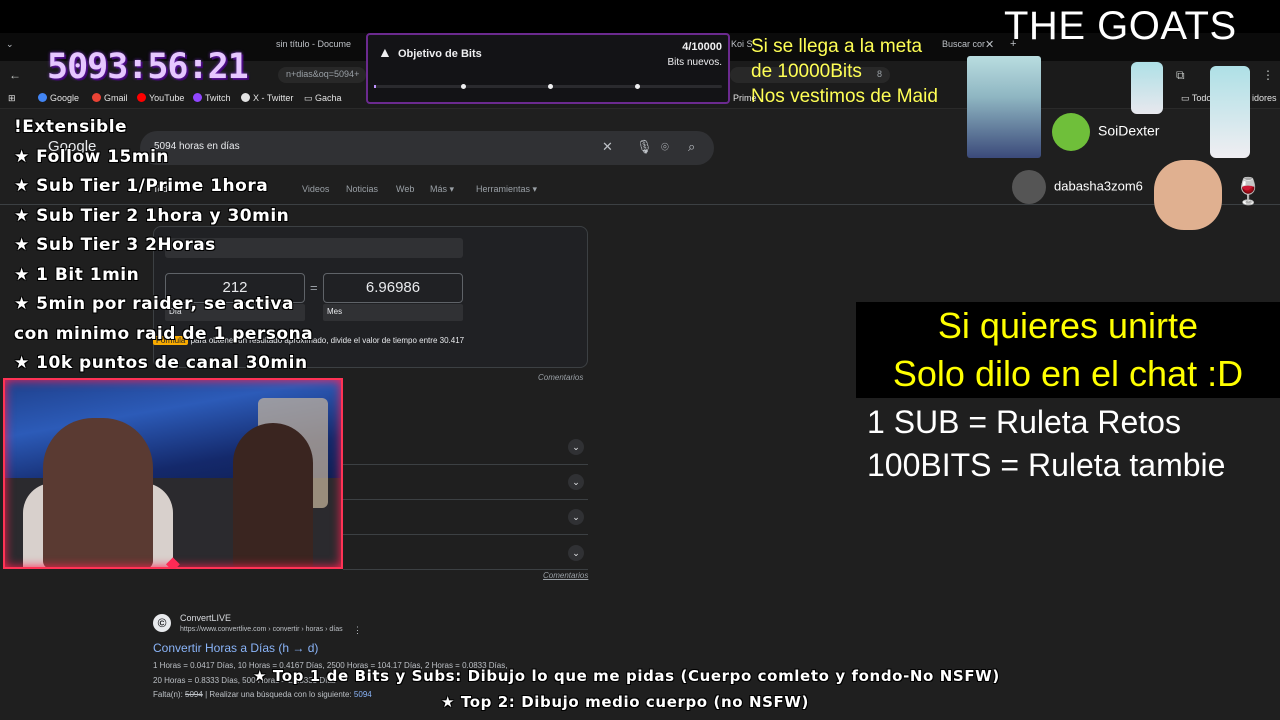 The height and width of the screenshot is (720, 1280). I want to click on twitch-icon, so click(197, 97).